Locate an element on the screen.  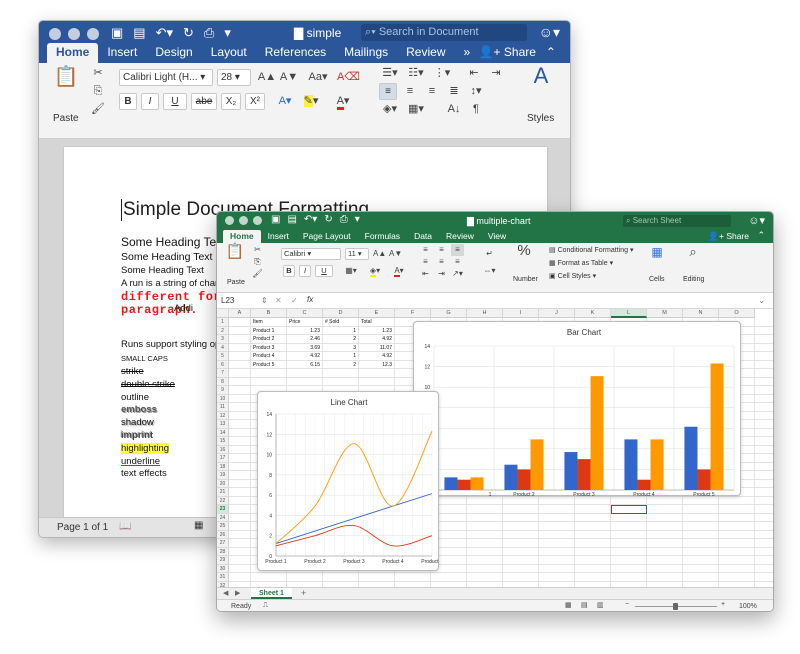
row-header: 8 is located at coordinates (223, 381).